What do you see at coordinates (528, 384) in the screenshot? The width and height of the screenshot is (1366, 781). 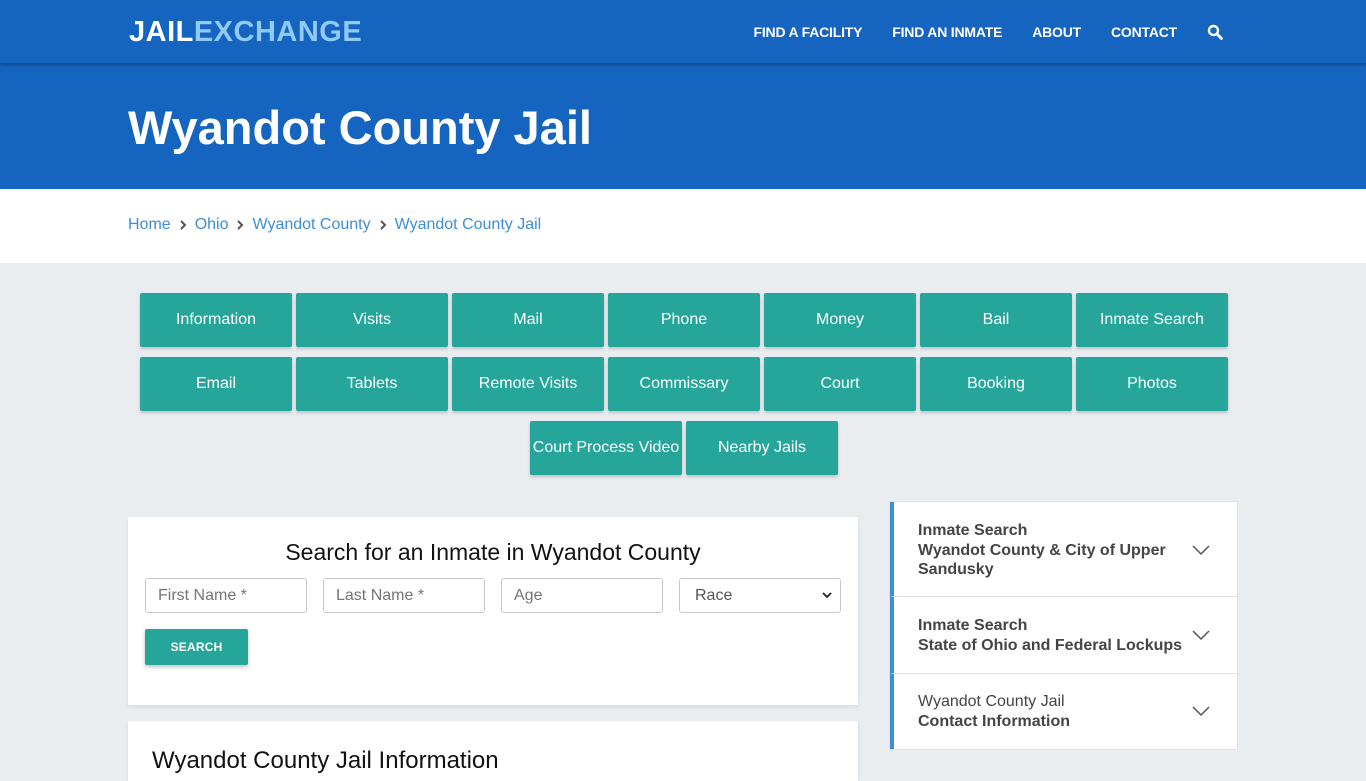 I see `tile-remote-visits: Remote Visits` at bounding box center [528, 384].